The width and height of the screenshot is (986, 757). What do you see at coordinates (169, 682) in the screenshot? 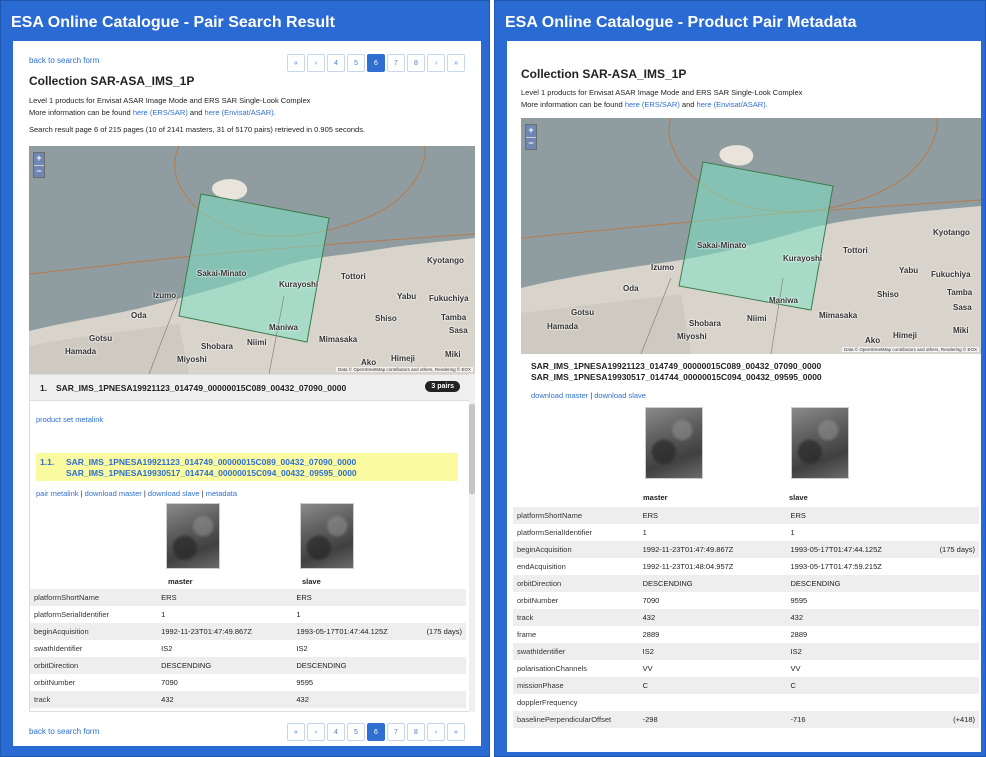
I see `master-value: 7090` at bounding box center [169, 682].